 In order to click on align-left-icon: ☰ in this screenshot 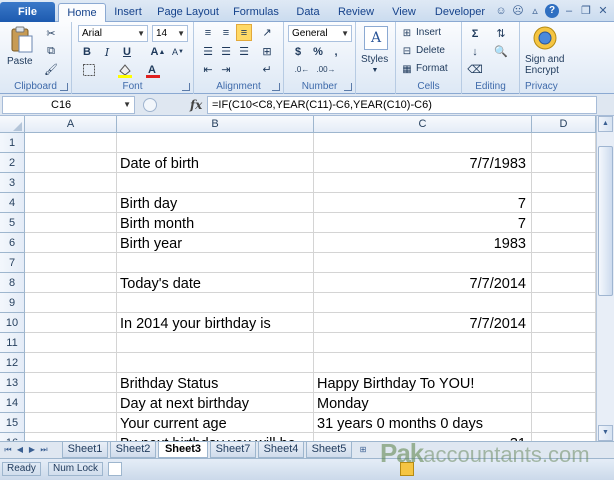, I will do `click(208, 51)`.